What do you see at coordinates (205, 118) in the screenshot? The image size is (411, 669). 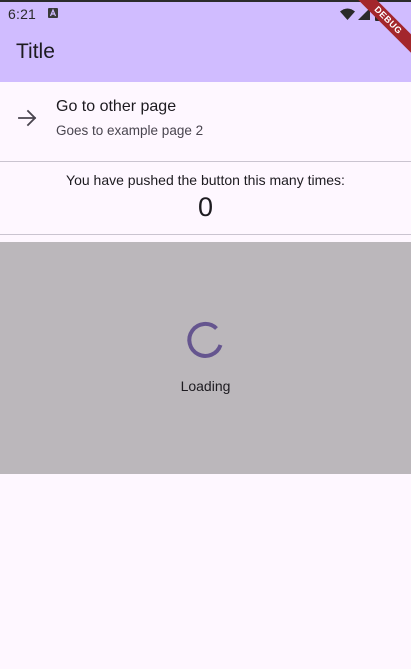 I see `go-to-other-page-tile: Go to other page Goes to example page 2` at bounding box center [205, 118].